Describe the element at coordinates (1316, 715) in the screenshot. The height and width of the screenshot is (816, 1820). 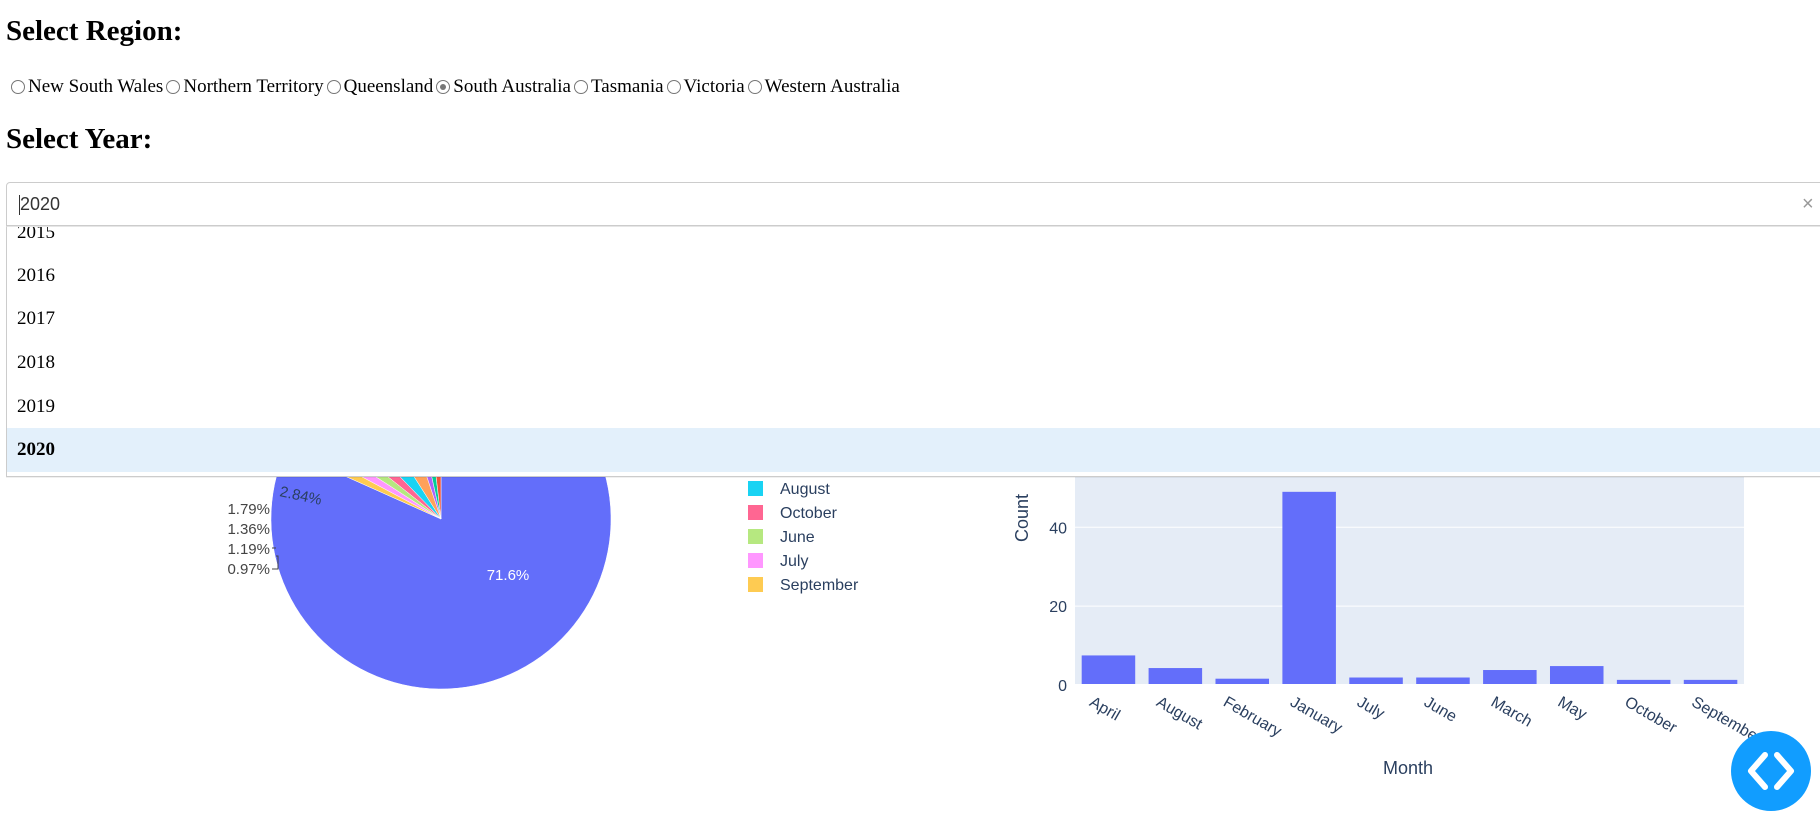
I see `x-tick-label: January` at that location.